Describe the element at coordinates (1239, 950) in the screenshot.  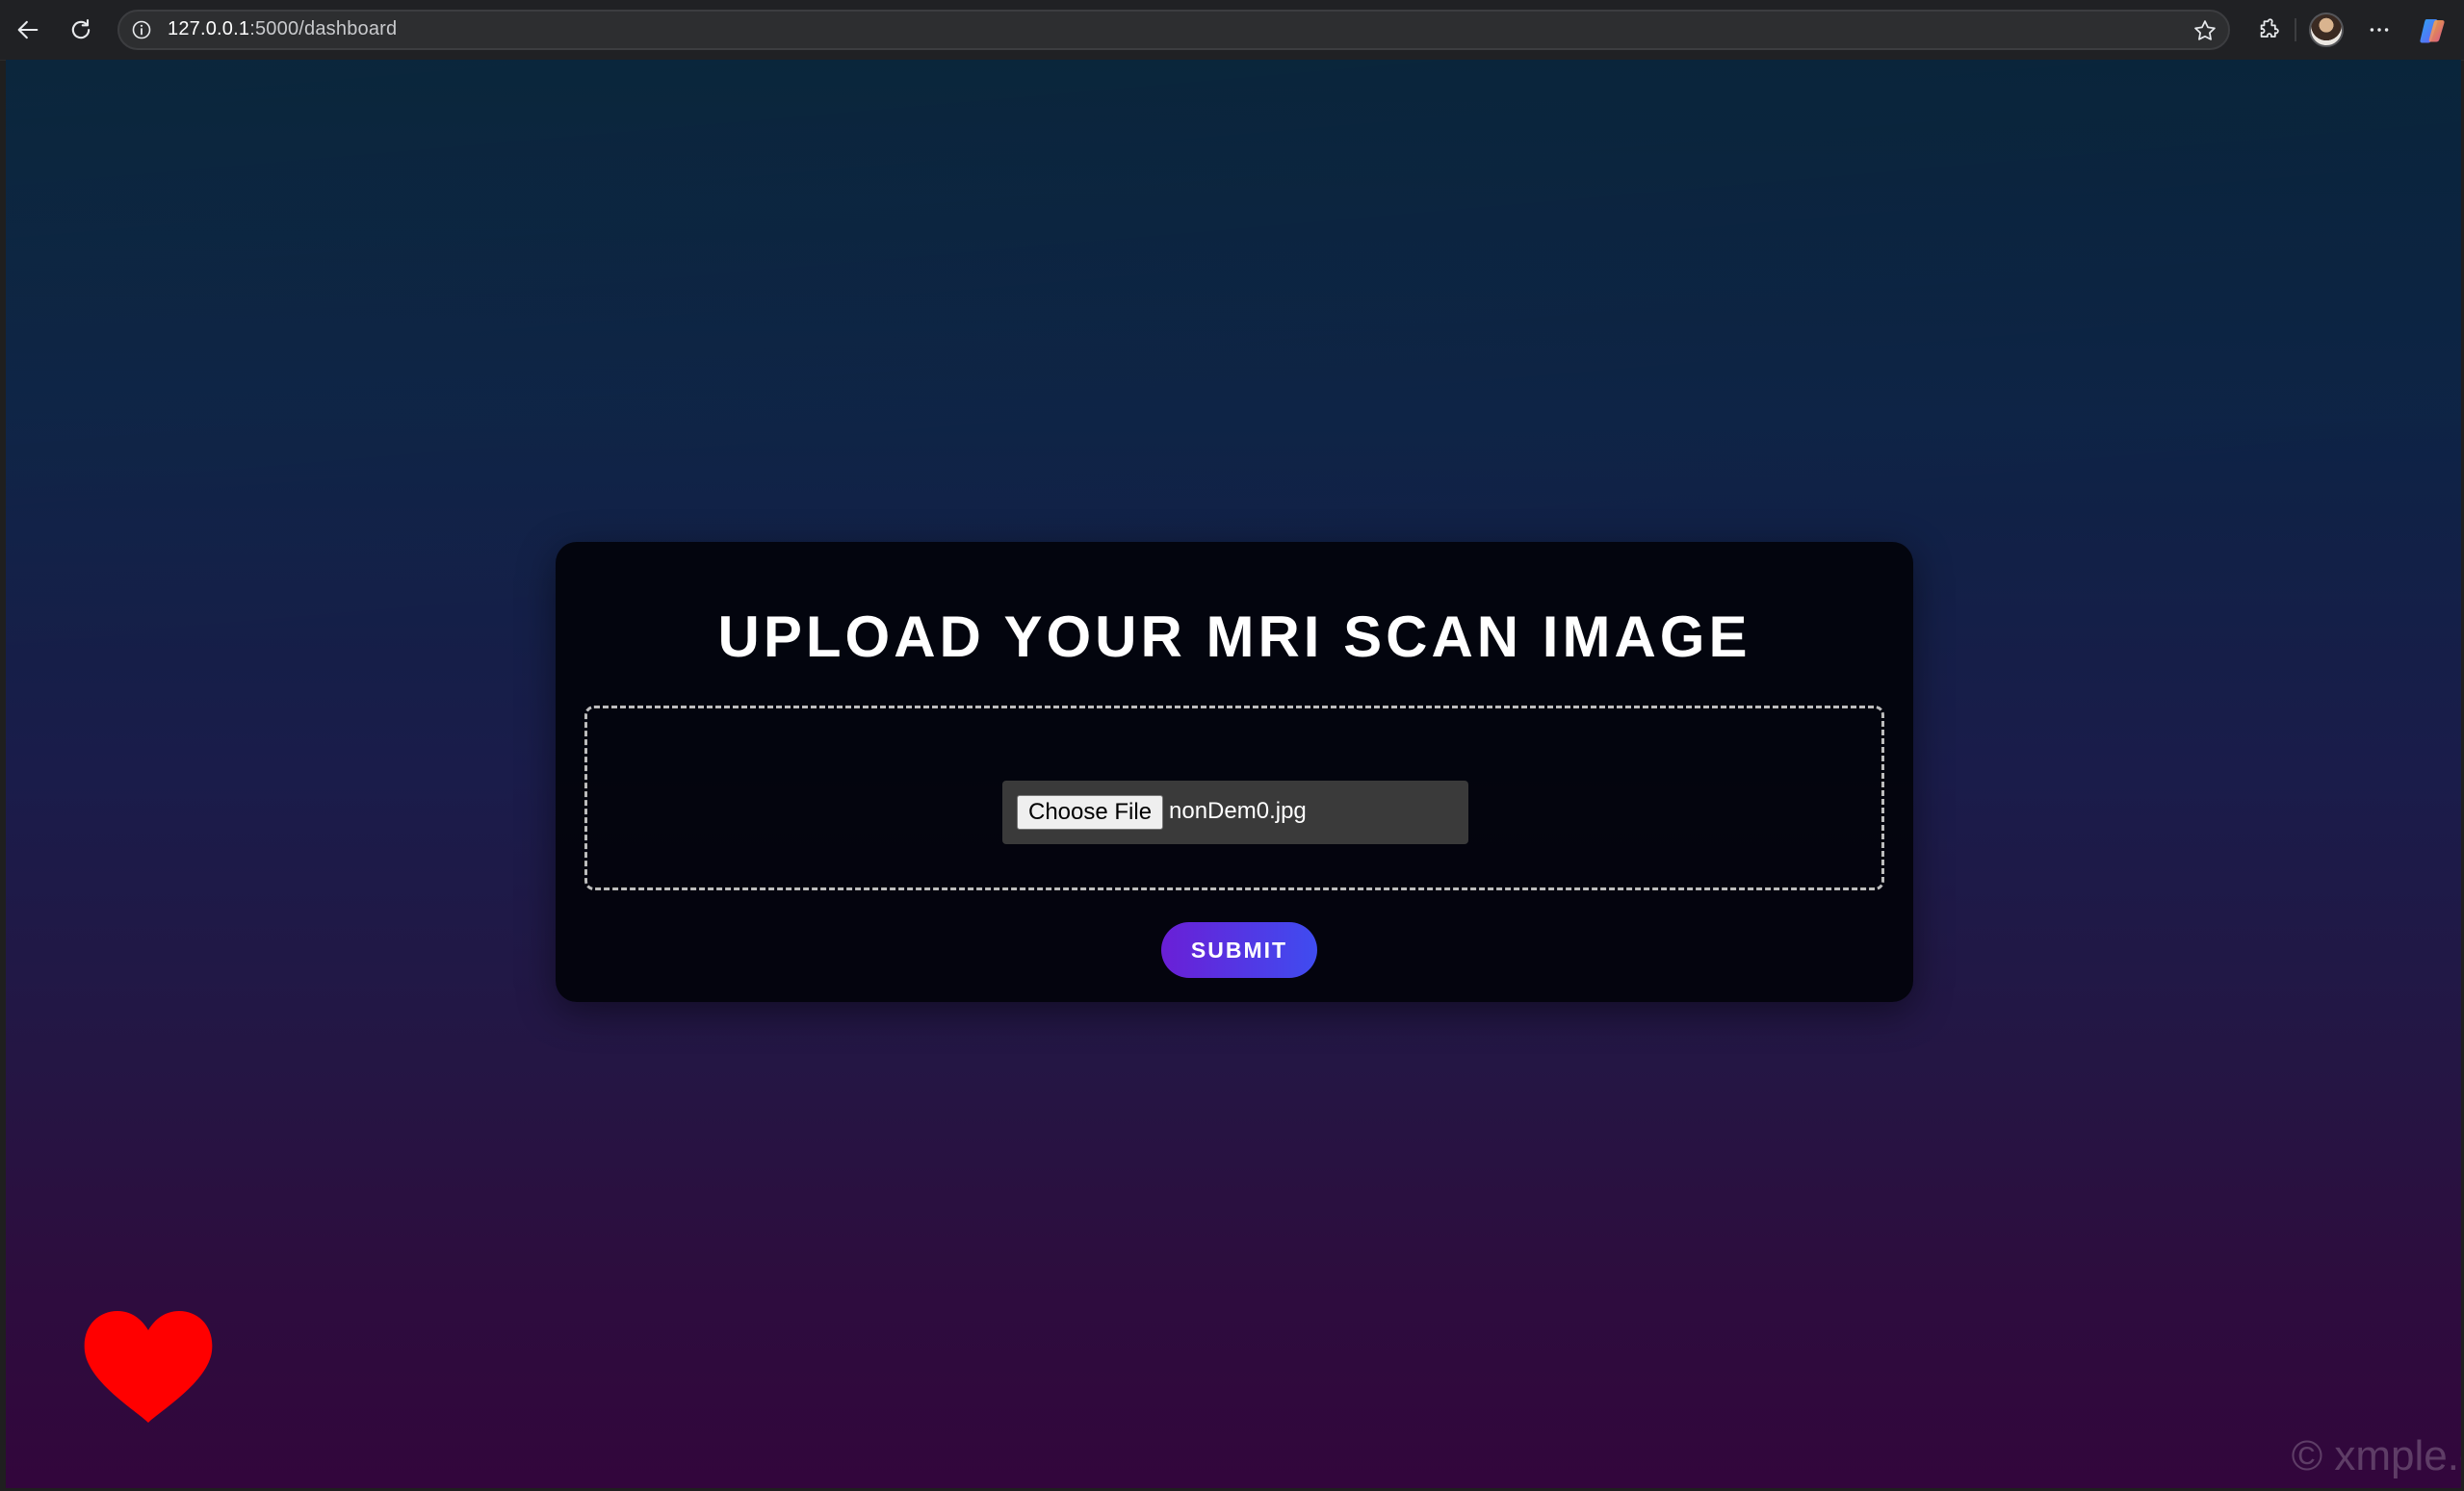
I see `submit-button: SUBMIT` at that location.